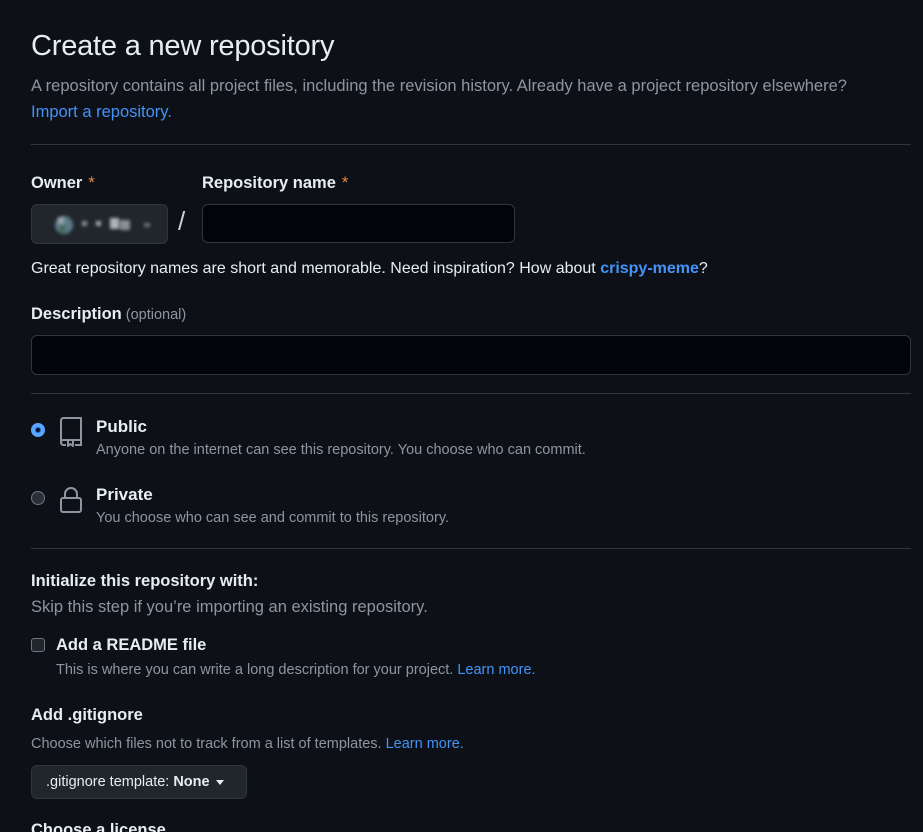  Describe the element at coordinates (87, 715) in the screenshot. I see `gitignore-title: Add .gitignore` at that location.